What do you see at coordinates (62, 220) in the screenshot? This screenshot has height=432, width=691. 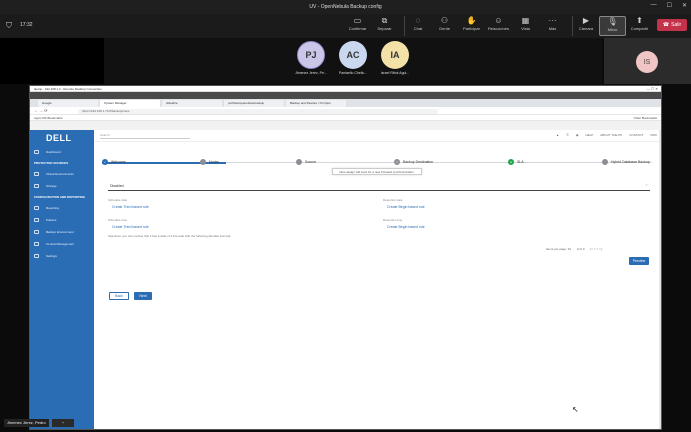 I see `sidebar-item-policies: Policies` at bounding box center [62, 220].